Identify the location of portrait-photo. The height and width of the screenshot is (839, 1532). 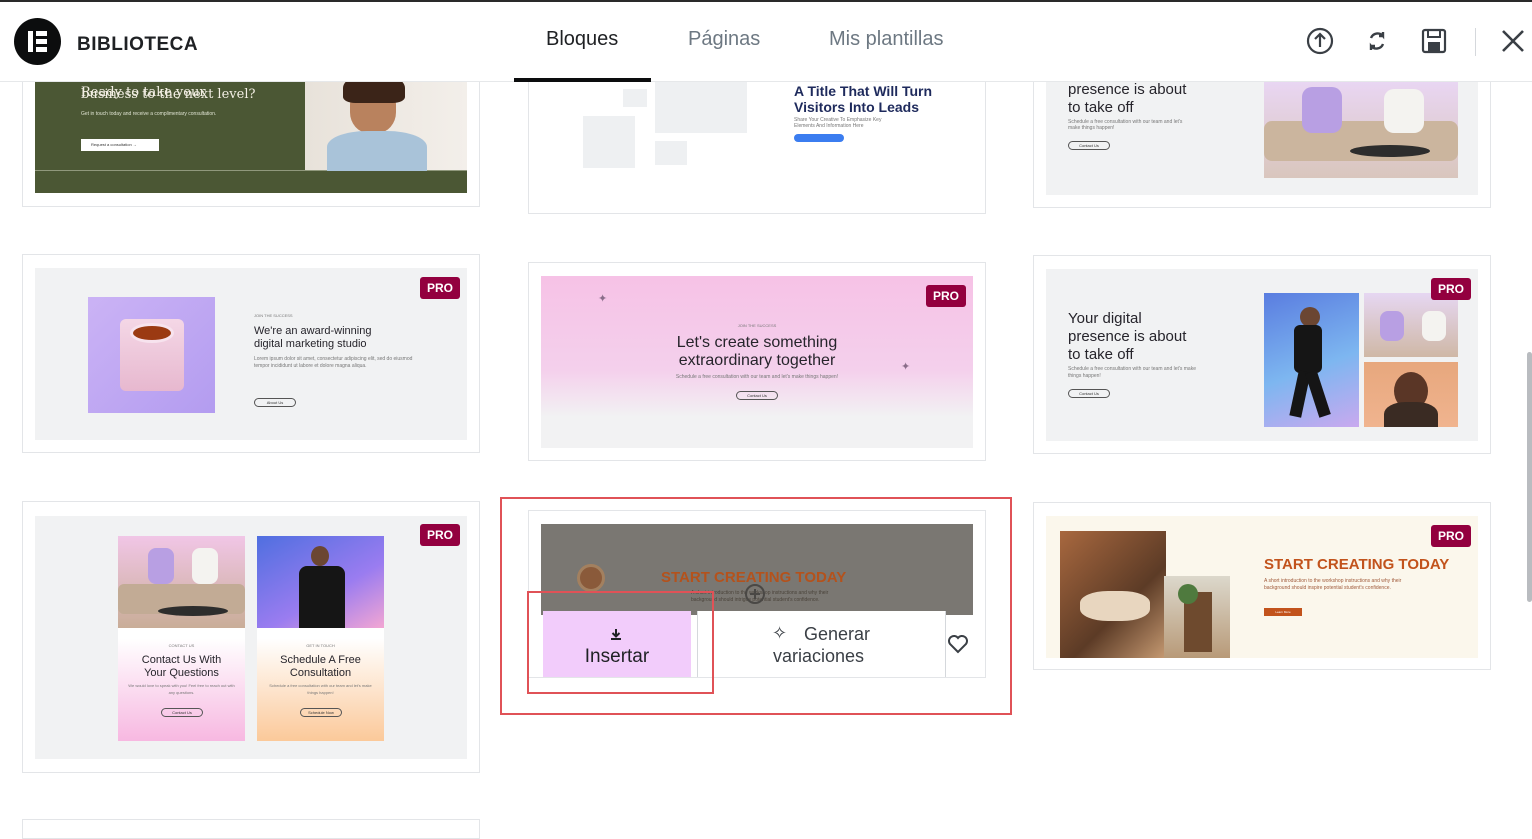
(386, 126).